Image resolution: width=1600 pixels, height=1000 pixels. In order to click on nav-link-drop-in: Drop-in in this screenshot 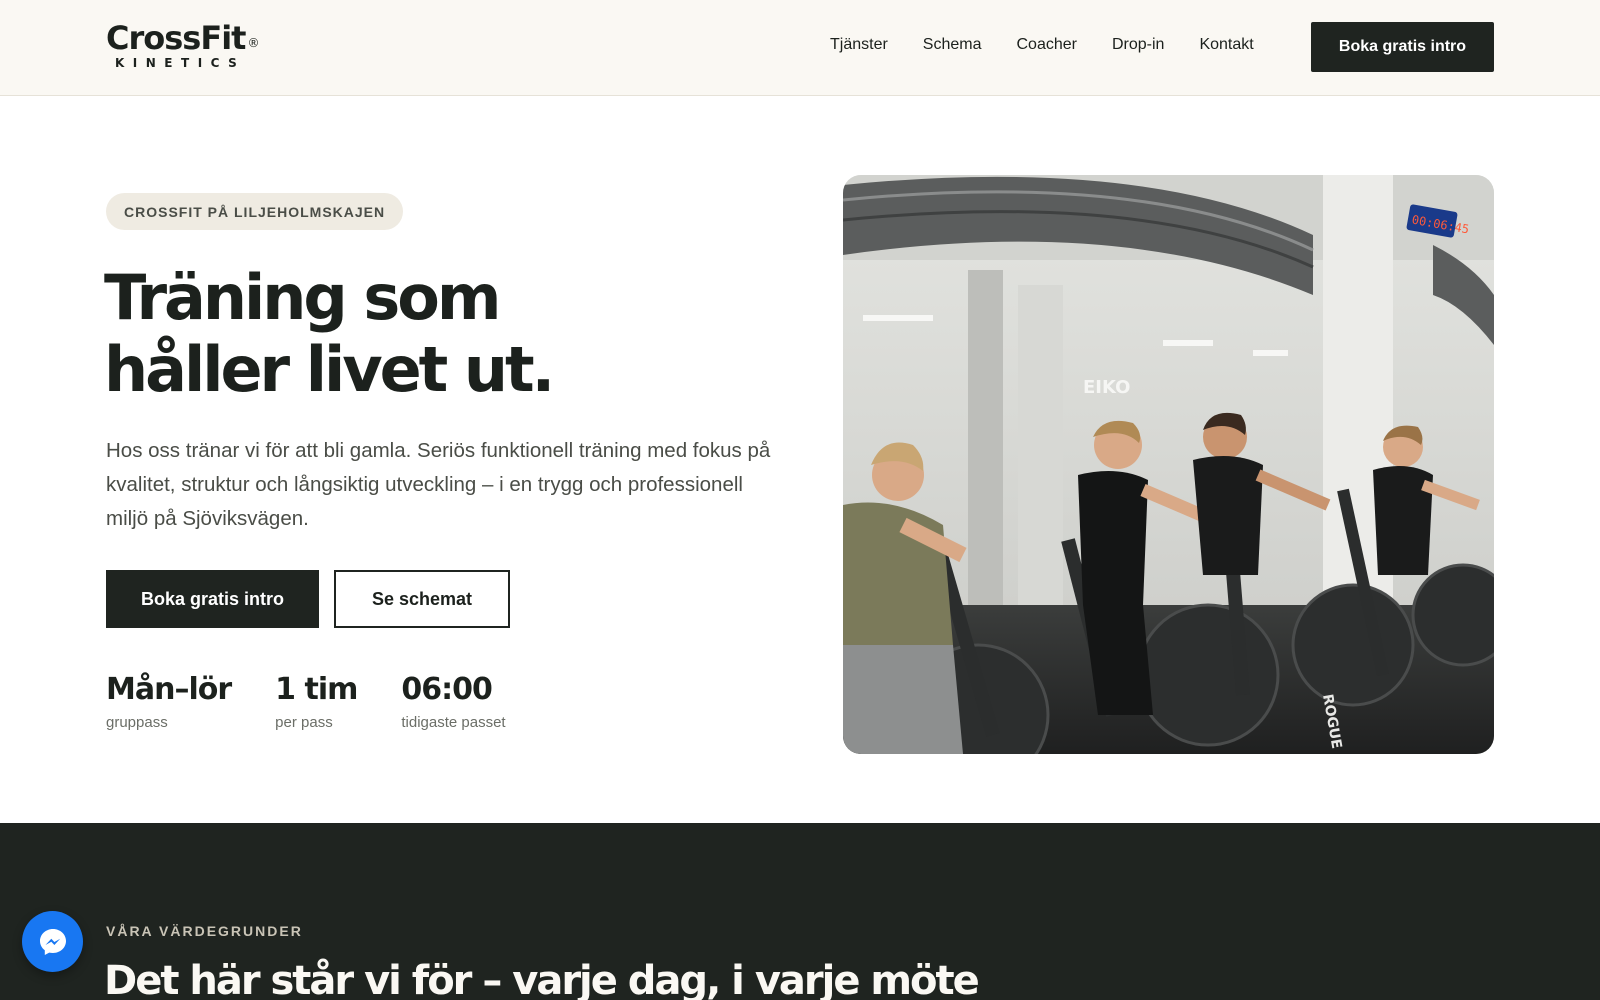, I will do `click(1138, 47)`.